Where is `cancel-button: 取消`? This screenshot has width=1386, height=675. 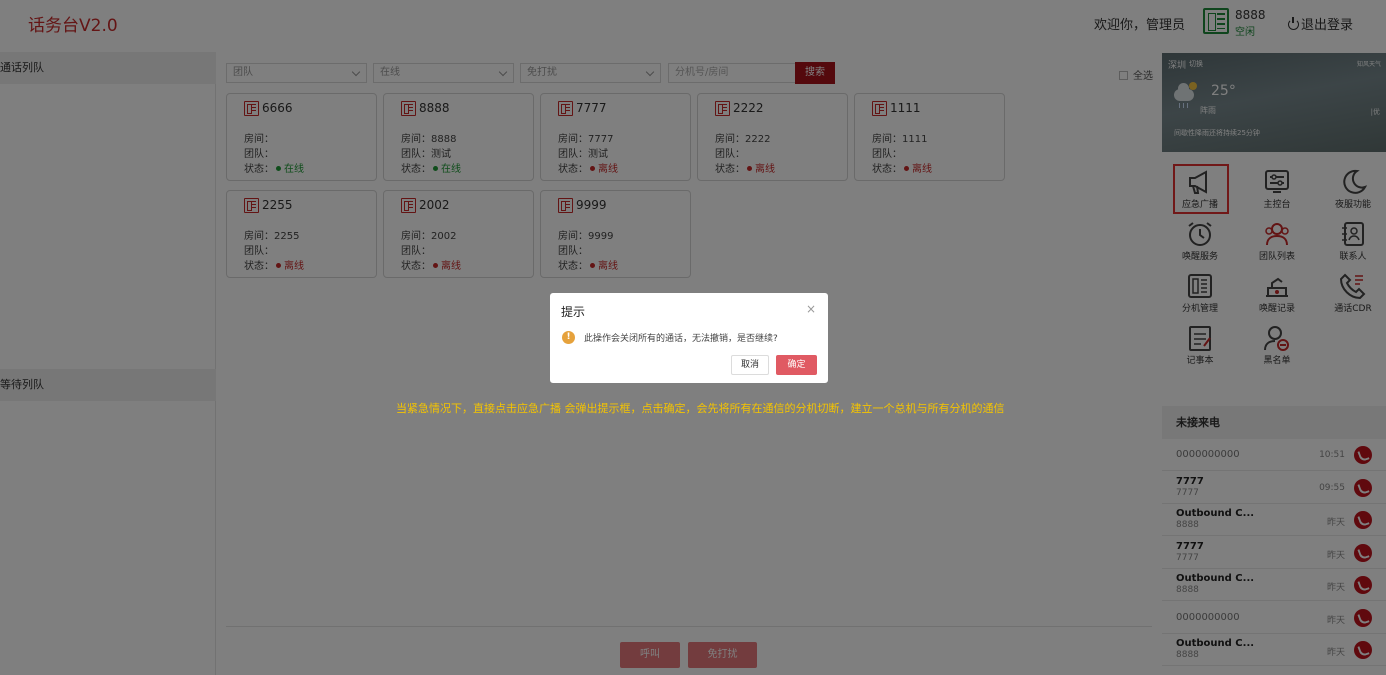 cancel-button: 取消 is located at coordinates (750, 365).